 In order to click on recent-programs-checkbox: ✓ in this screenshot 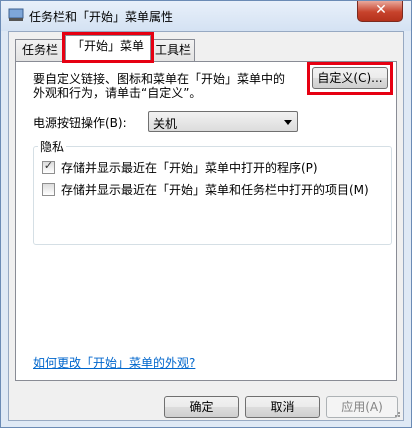, I will do `click(48, 166)`.